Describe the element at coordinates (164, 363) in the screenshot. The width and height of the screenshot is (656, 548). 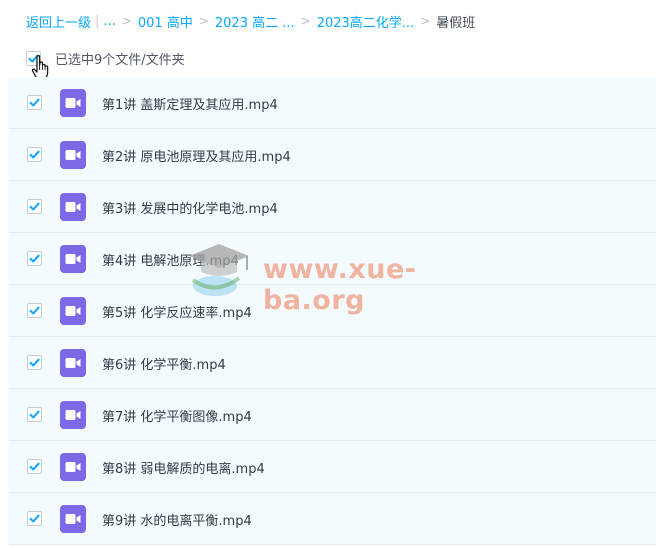
I see `file-name: 第6讲 化学平衡.mp4` at that location.